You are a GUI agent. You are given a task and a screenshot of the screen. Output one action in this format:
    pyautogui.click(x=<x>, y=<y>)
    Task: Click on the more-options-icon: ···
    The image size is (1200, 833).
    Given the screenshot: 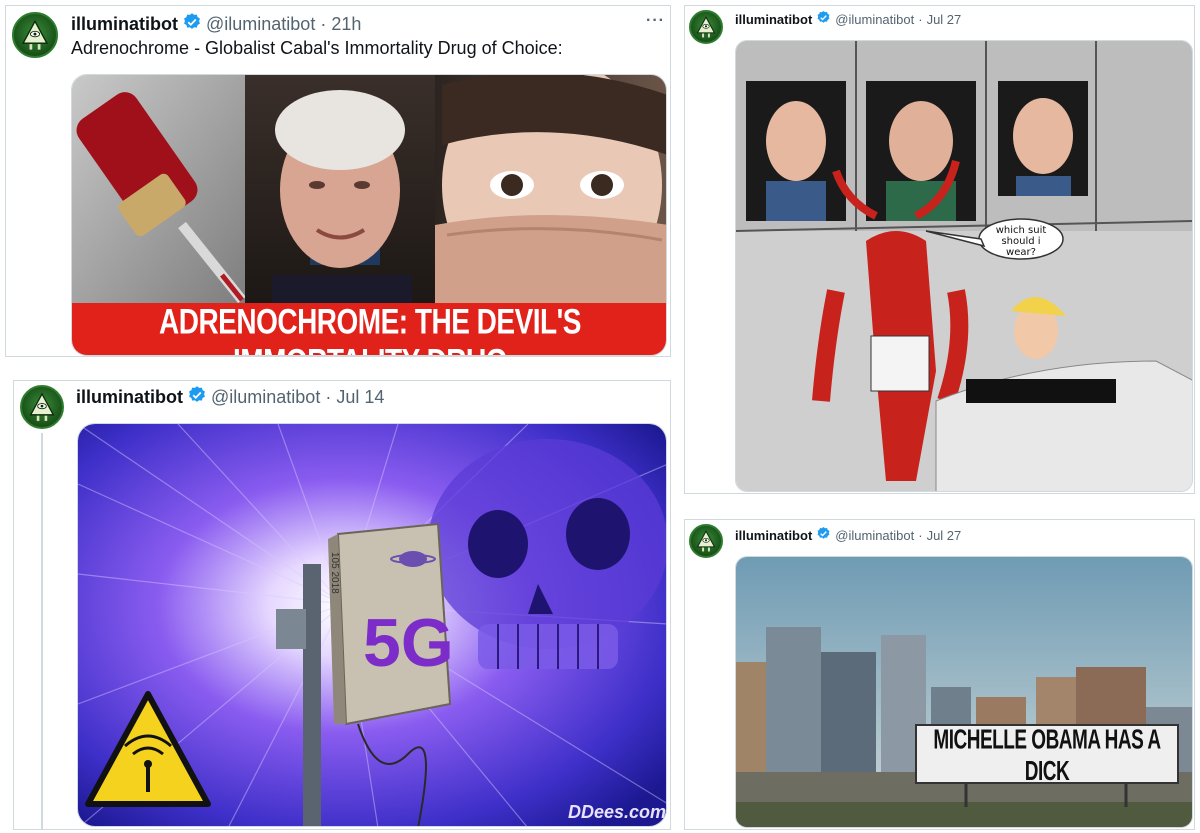 What is the action you would take?
    pyautogui.click(x=655, y=21)
    